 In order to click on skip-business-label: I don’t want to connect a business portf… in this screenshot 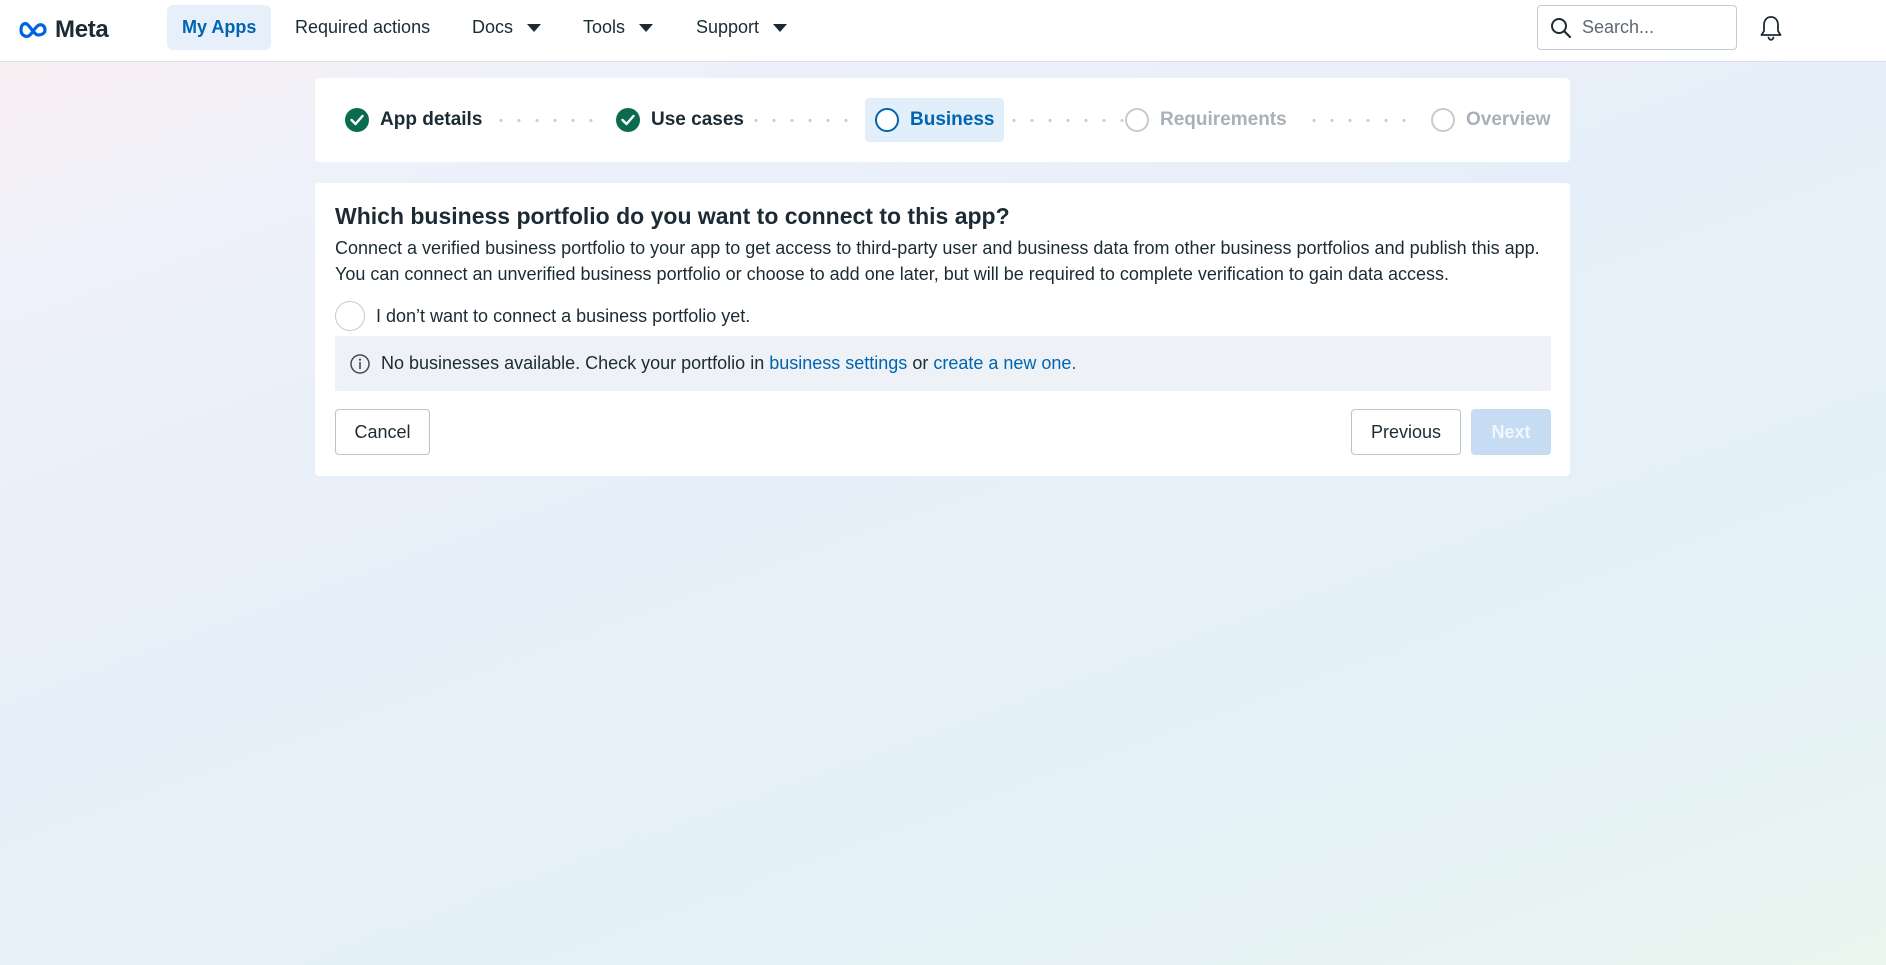, I will do `click(563, 315)`.